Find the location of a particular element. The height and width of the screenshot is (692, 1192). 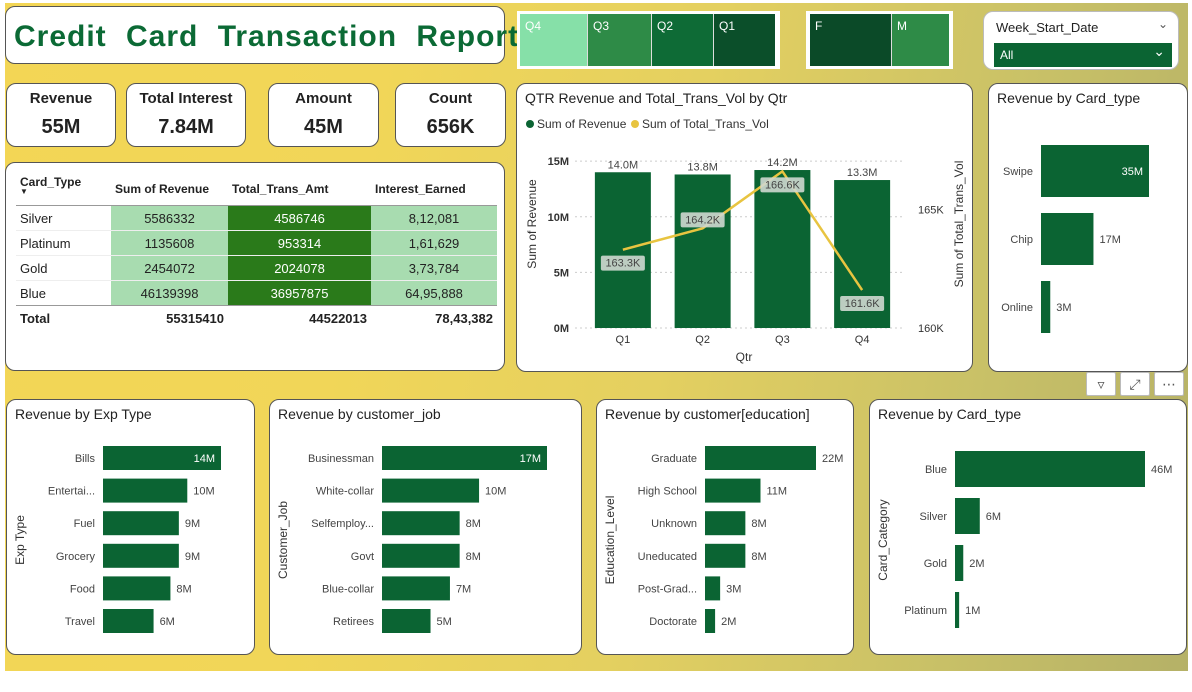

kpi-value: 55M is located at coordinates (61, 127).